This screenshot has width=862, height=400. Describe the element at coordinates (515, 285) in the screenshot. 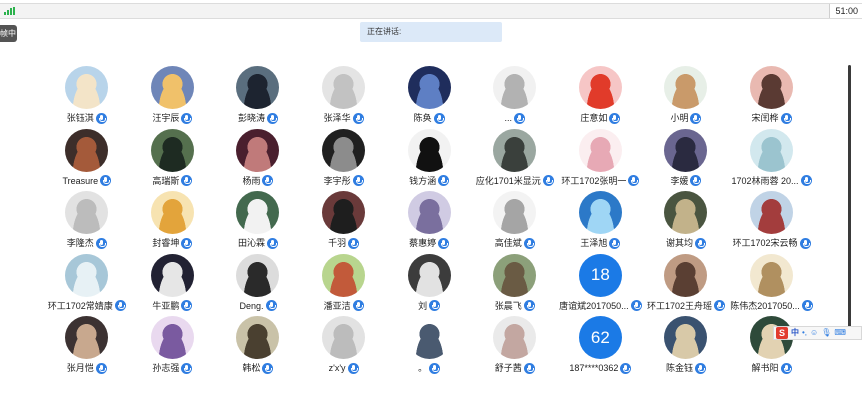

I see `participant-tile: 张晨飞` at that location.